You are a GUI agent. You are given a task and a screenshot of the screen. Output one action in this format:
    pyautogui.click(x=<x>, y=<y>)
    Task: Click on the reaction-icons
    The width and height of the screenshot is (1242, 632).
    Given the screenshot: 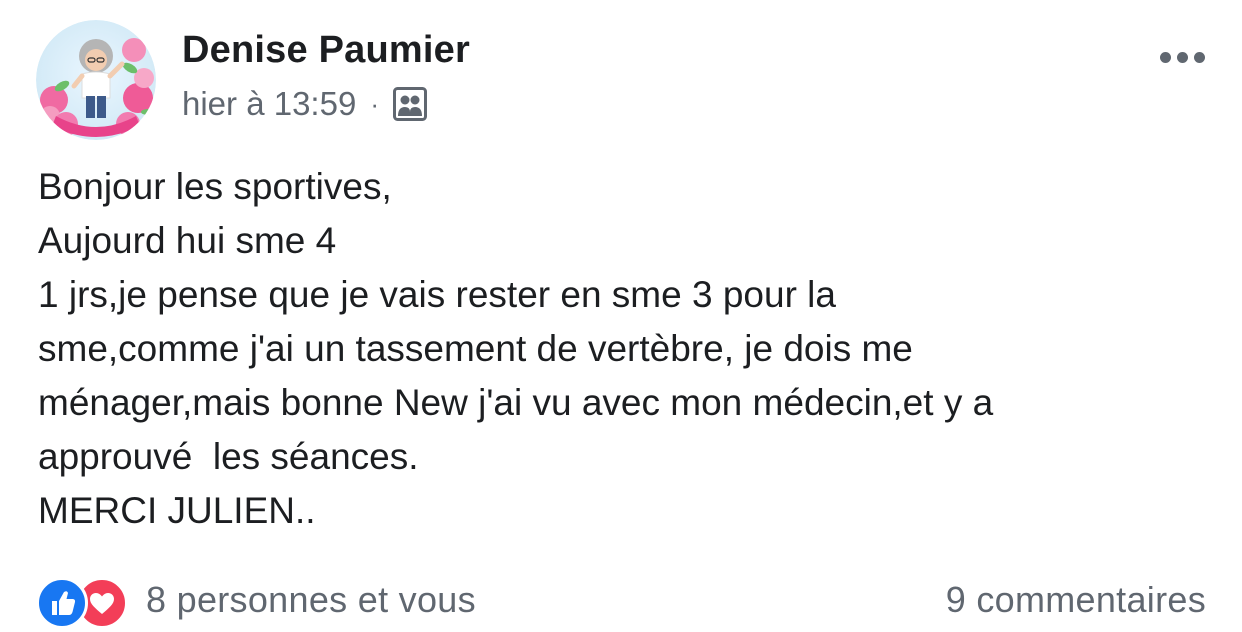 What is the action you would take?
    pyautogui.click(x=86, y=602)
    